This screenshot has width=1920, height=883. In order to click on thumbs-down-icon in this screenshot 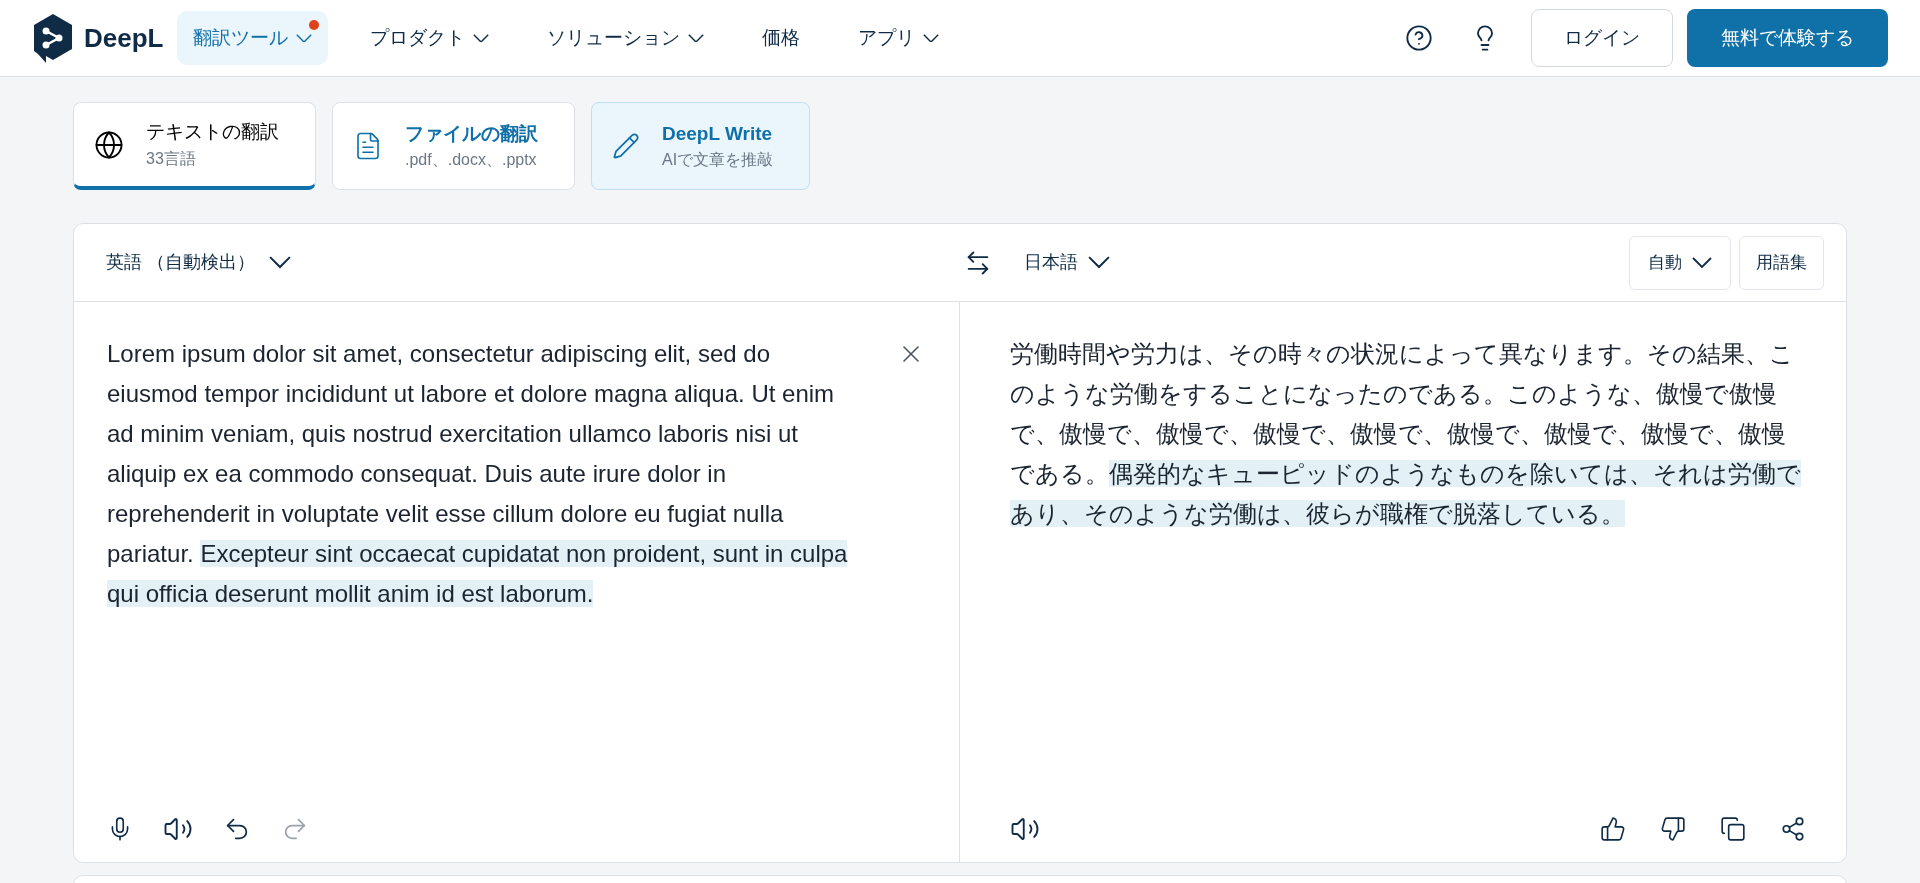, I will do `click(1673, 829)`.